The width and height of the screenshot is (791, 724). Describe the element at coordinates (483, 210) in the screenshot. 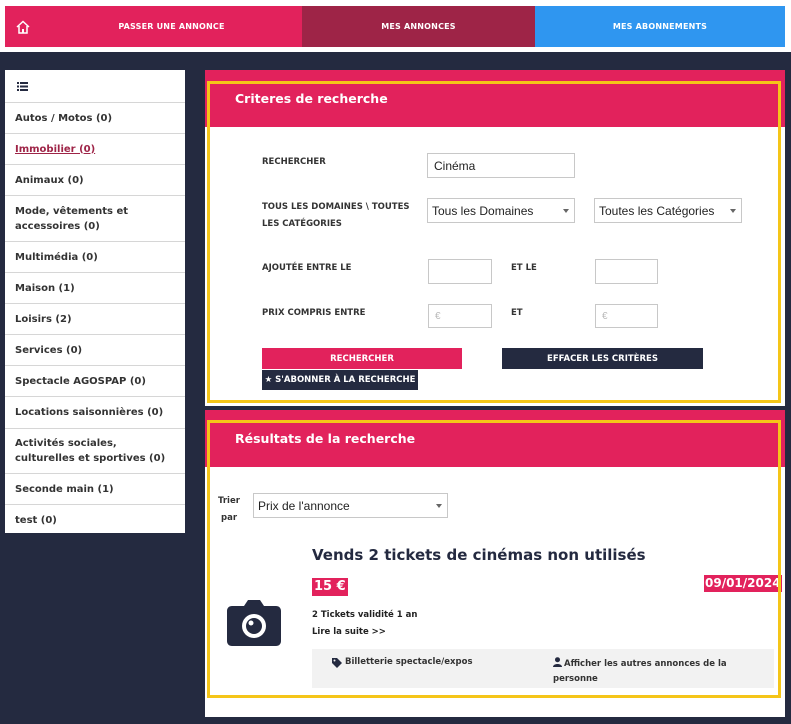

I see `domain-select-value: Tous les Domaines` at that location.